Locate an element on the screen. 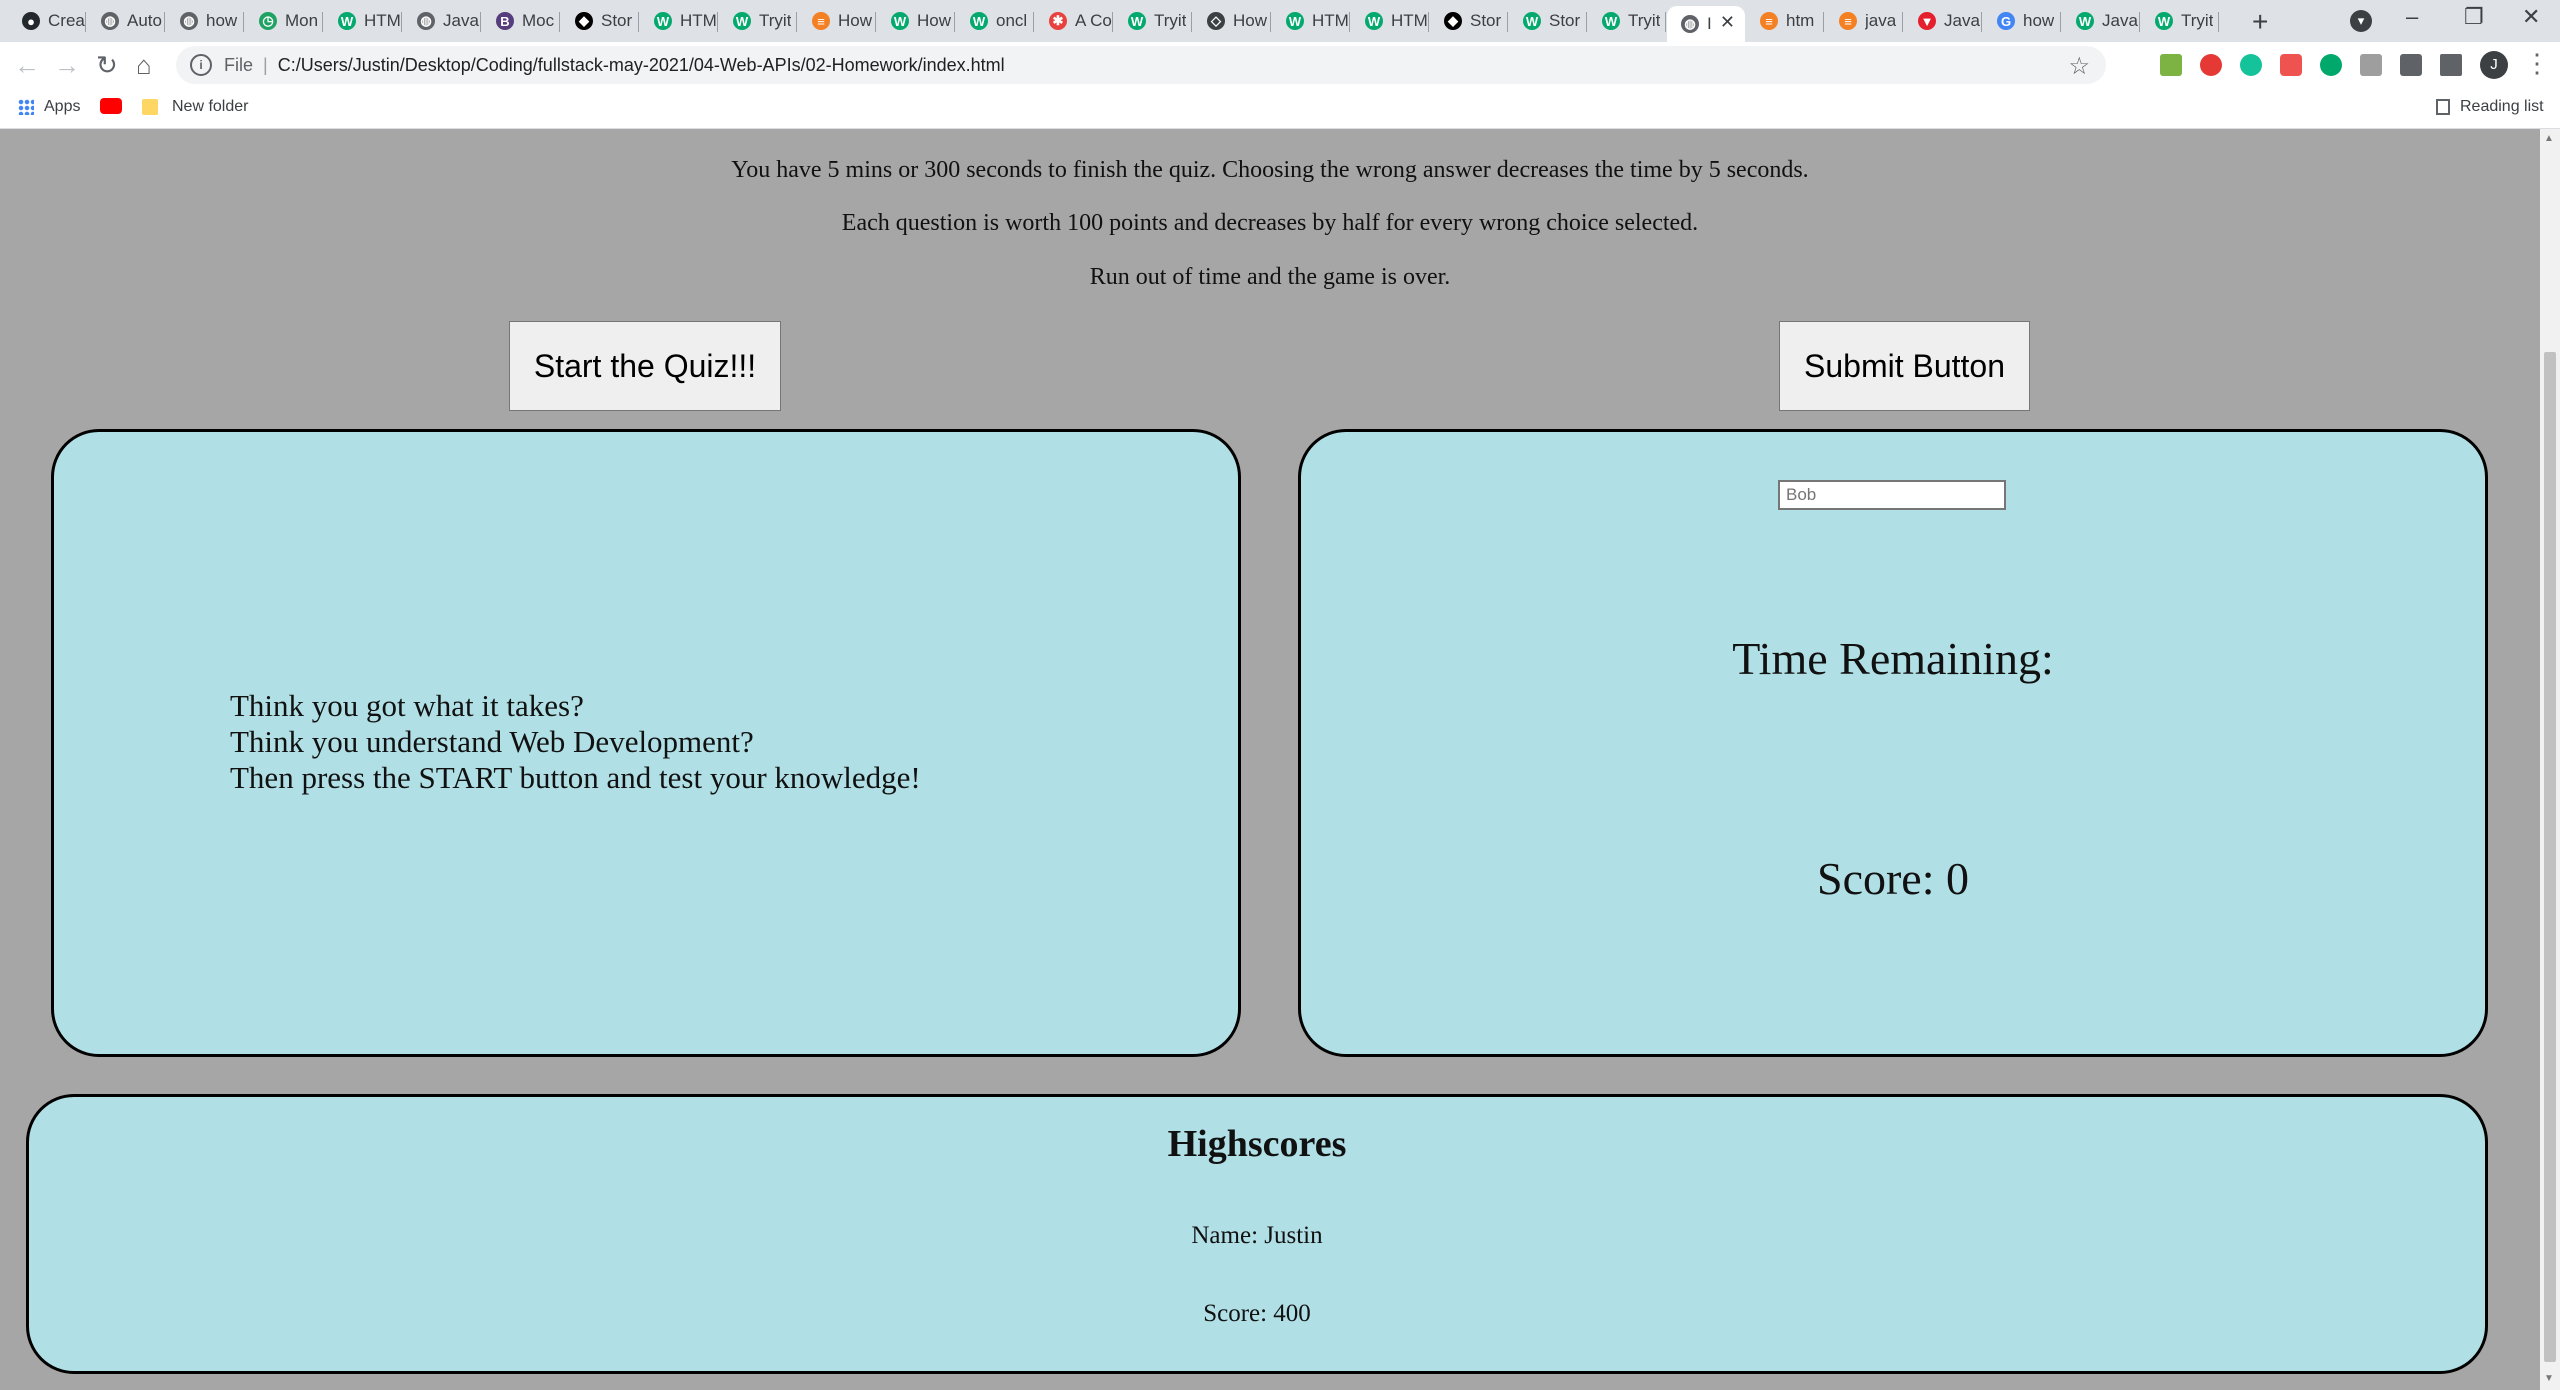  browser-tab: ◍ how is located at coordinates (205, 21).